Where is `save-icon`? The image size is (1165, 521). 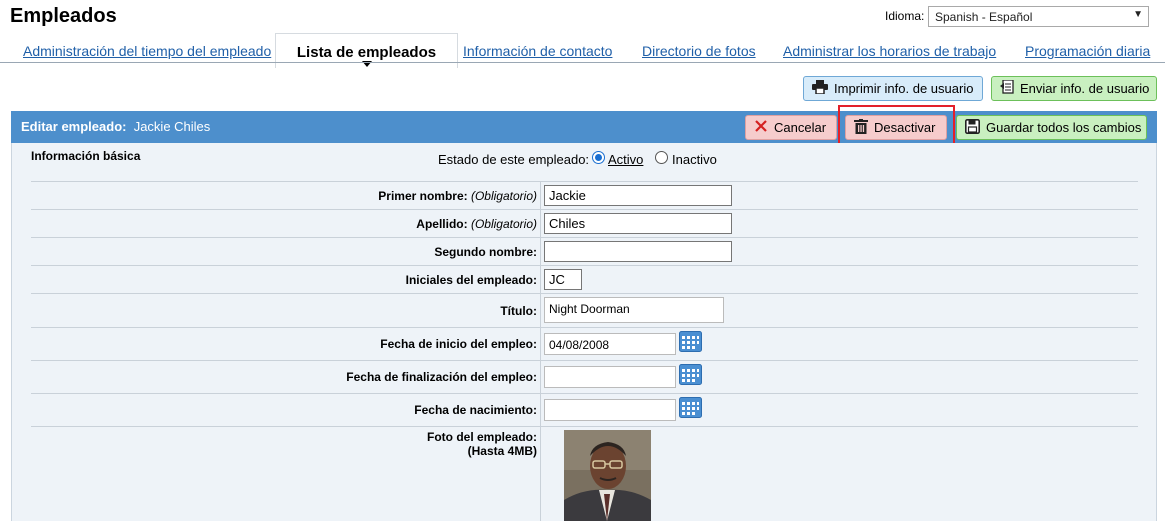 save-icon is located at coordinates (972, 127).